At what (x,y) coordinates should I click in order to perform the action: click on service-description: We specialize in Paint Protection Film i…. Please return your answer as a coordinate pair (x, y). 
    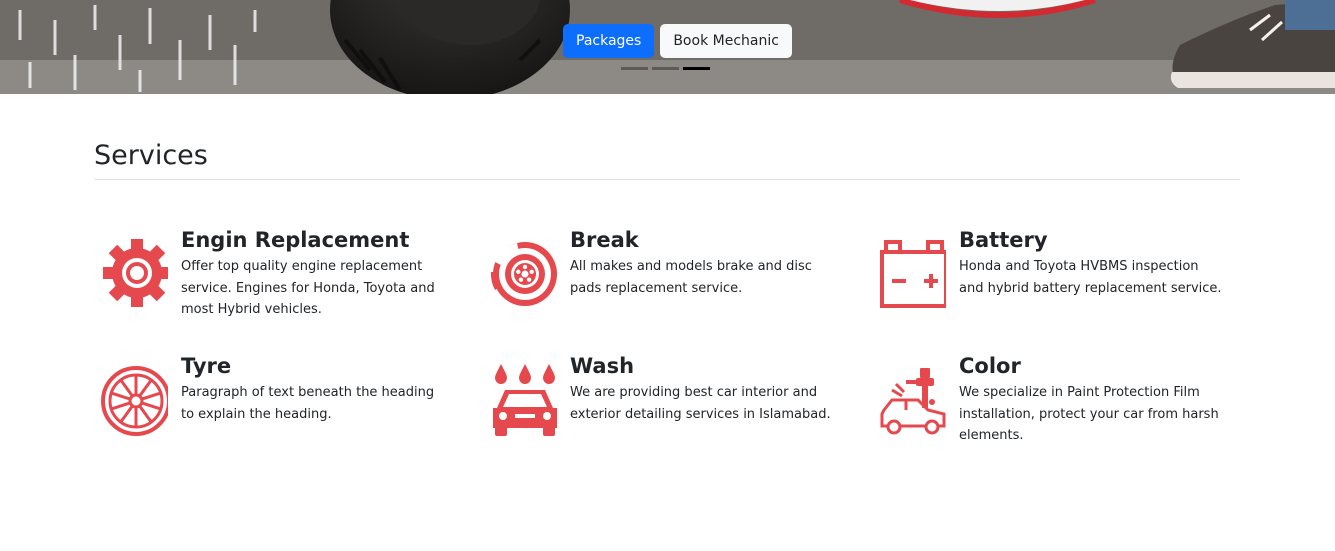
    Looking at the image, I should click on (1089, 414).